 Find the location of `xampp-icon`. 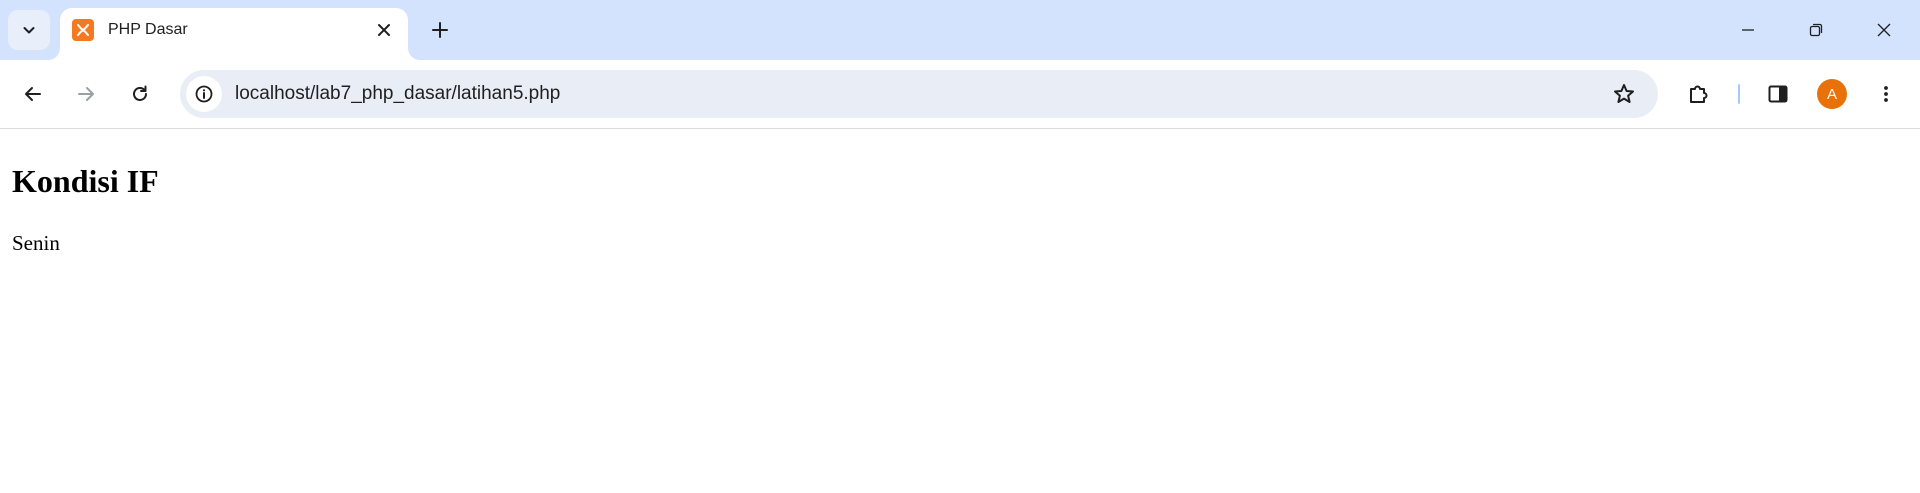

xampp-icon is located at coordinates (83, 30).